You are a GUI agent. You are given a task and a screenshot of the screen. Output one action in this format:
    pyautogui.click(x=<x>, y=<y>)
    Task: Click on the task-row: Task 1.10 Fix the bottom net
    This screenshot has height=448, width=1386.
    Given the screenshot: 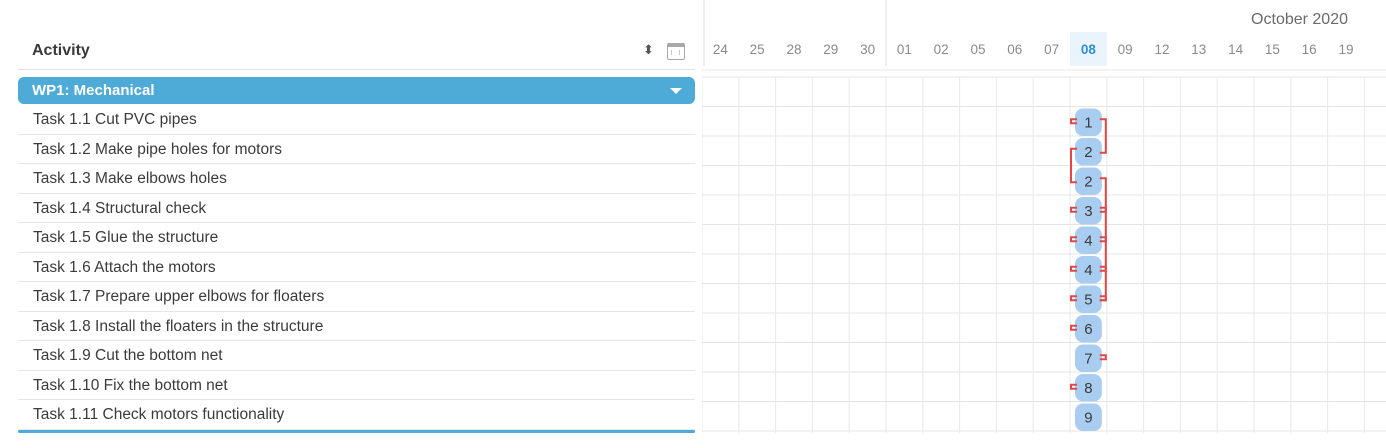 What is the action you would take?
    pyautogui.click(x=356, y=385)
    